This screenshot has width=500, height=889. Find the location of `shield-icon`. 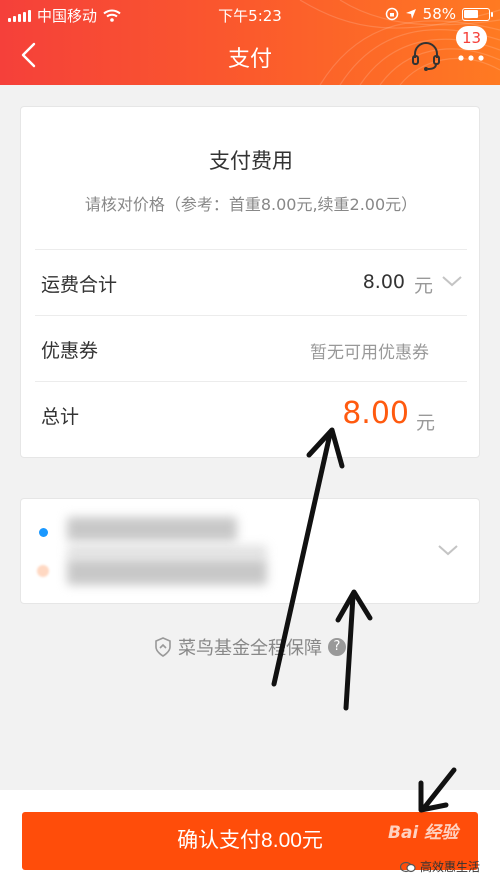

shield-icon is located at coordinates (163, 647).